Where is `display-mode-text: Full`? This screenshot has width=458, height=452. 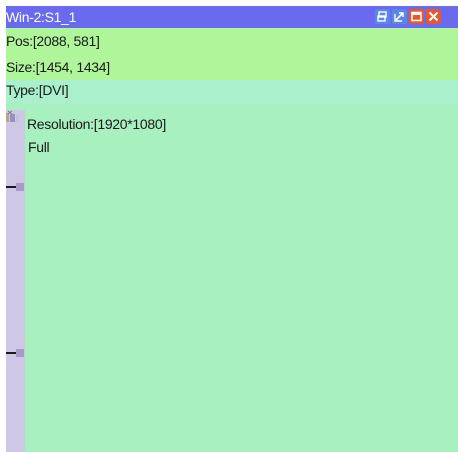
display-mode-text: Full is located at coordinates (39, 147).